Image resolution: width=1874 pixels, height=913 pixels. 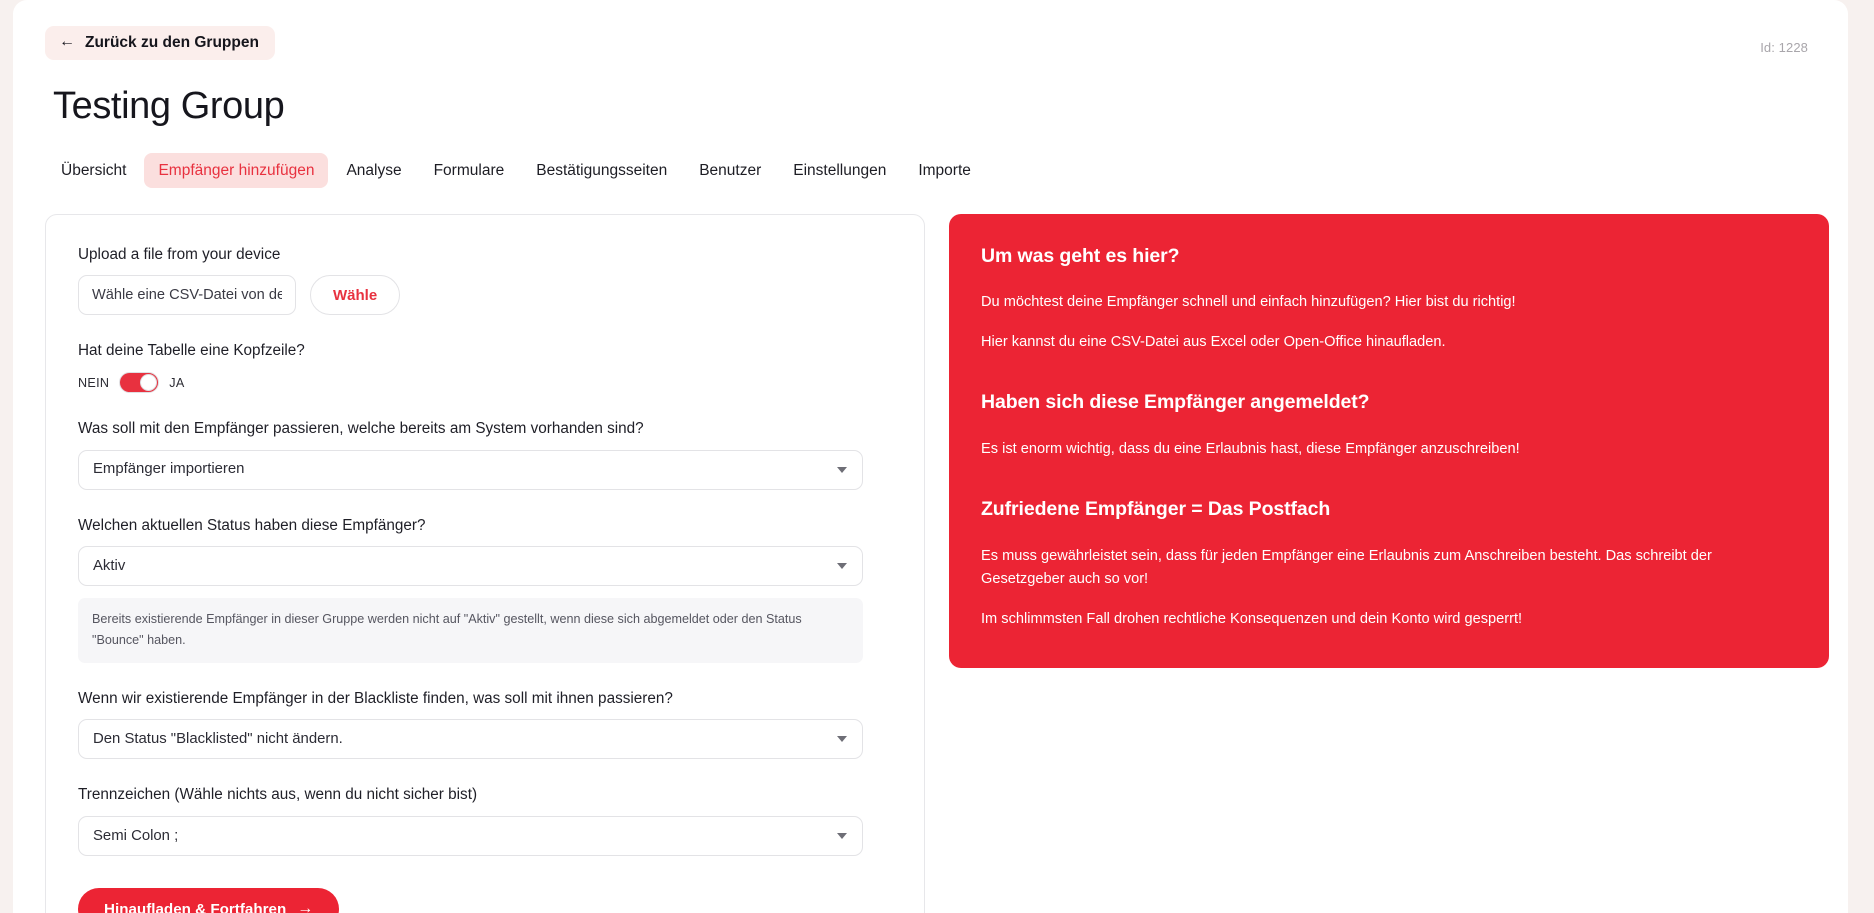 What do you see at coordinates (1080, 255) in the screenshot?
I see `info-heading-1: Um was geht es hier?` at bounding box center [1080, 255].